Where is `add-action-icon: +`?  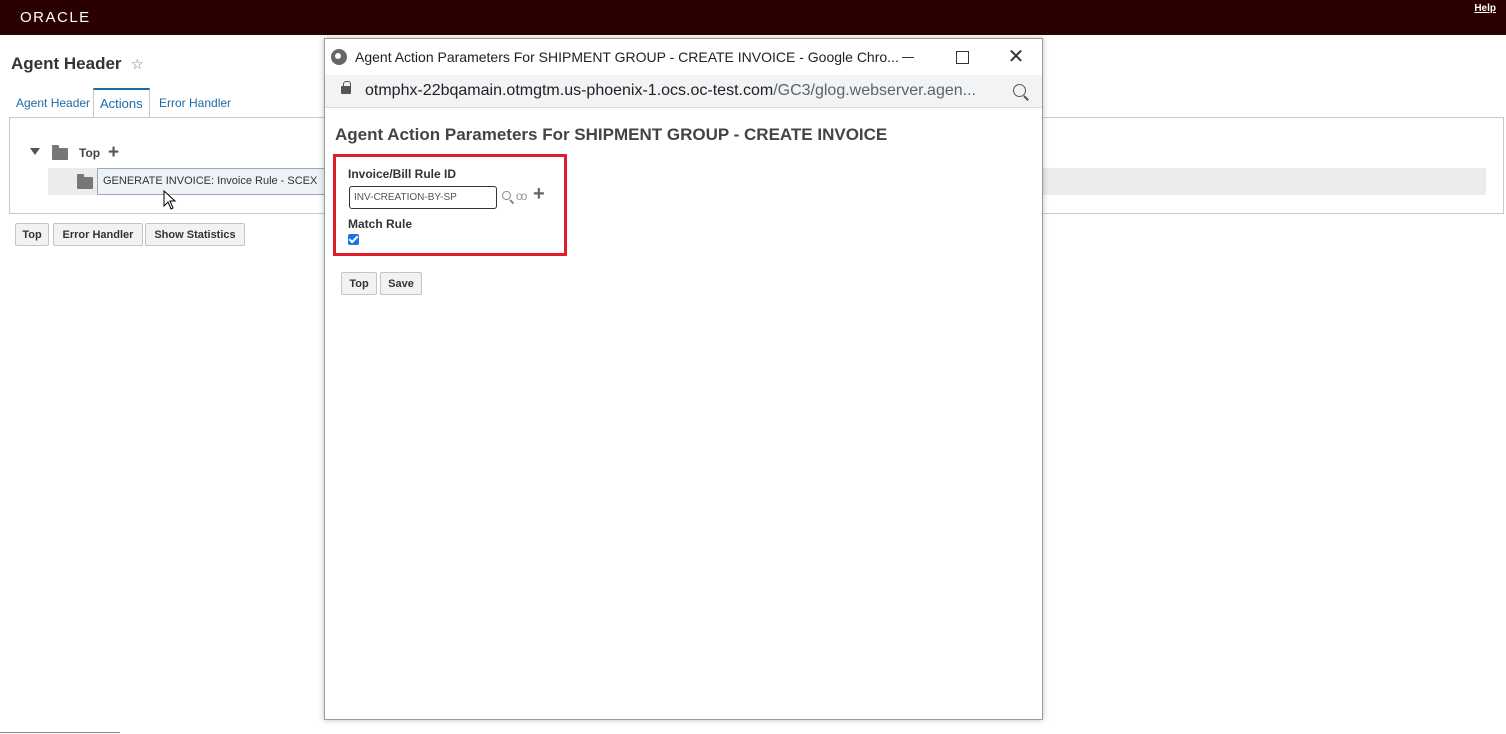
add-action-icon: + is located at coordinates (113, 153).